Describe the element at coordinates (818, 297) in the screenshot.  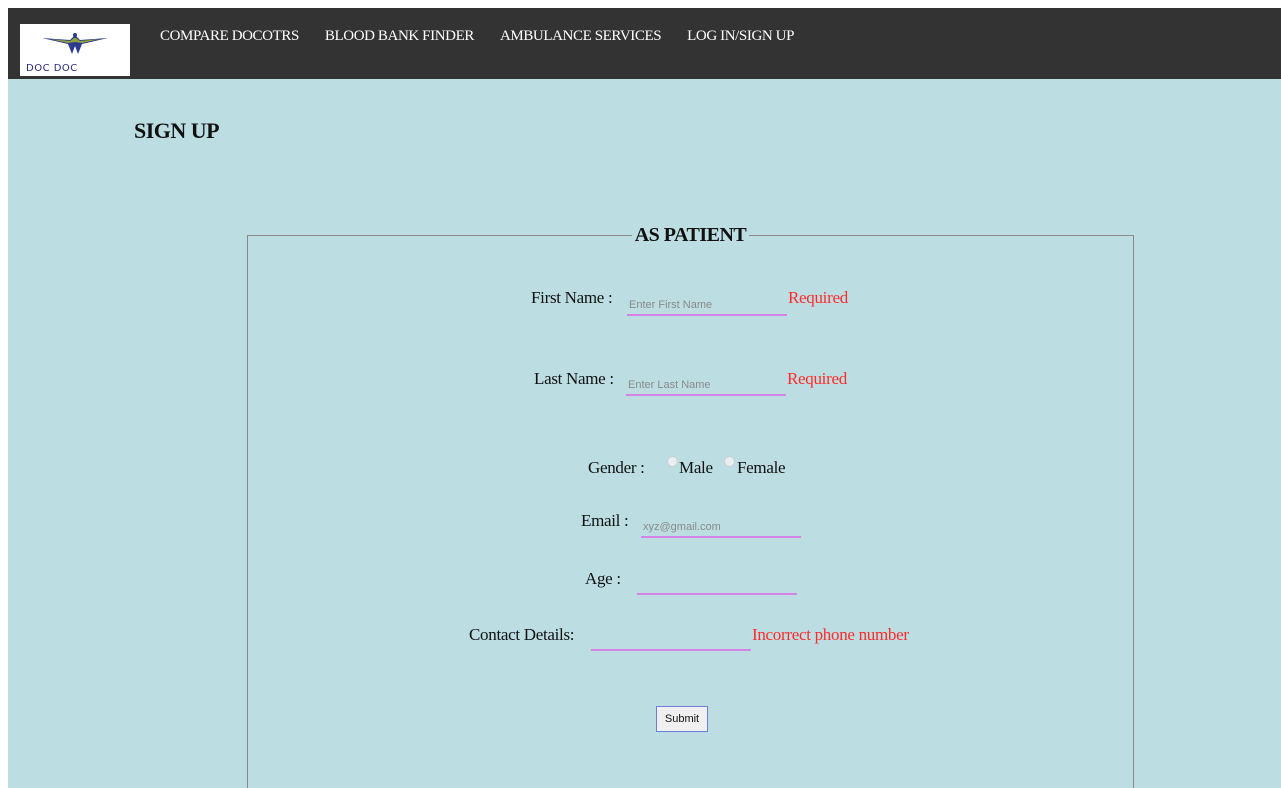
I see `first-name-error: Required` at that location.